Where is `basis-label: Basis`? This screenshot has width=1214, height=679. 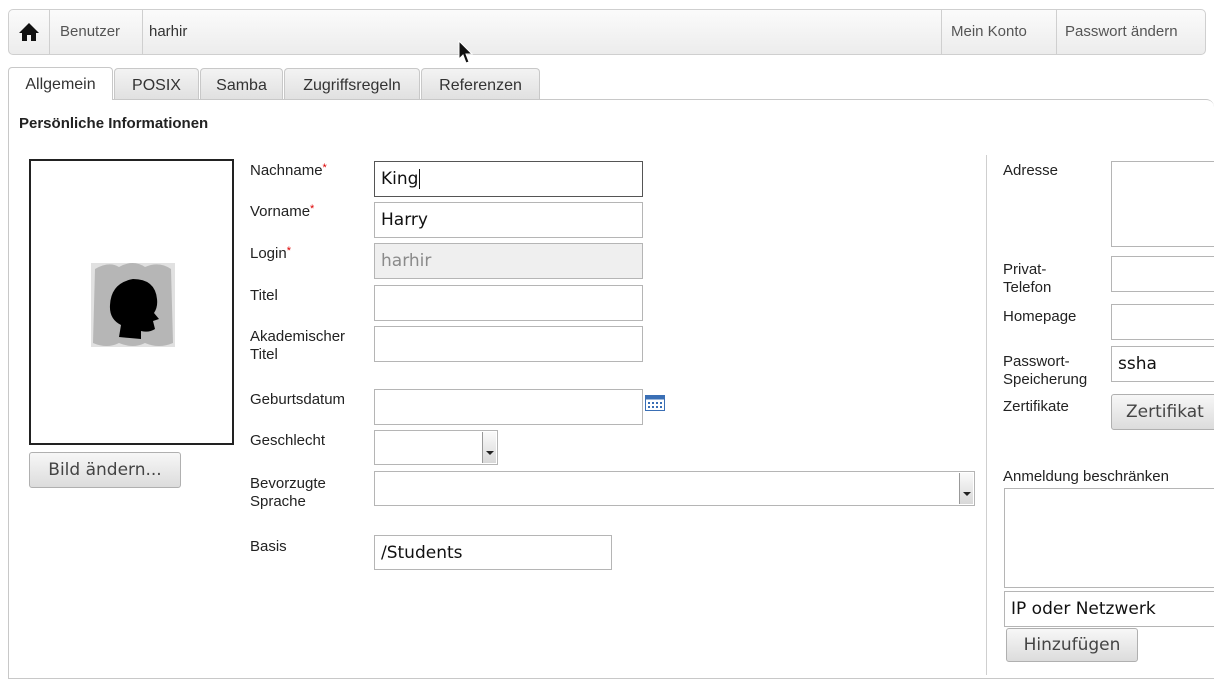 basis-label: Basis is located at coordinates (268, 546).